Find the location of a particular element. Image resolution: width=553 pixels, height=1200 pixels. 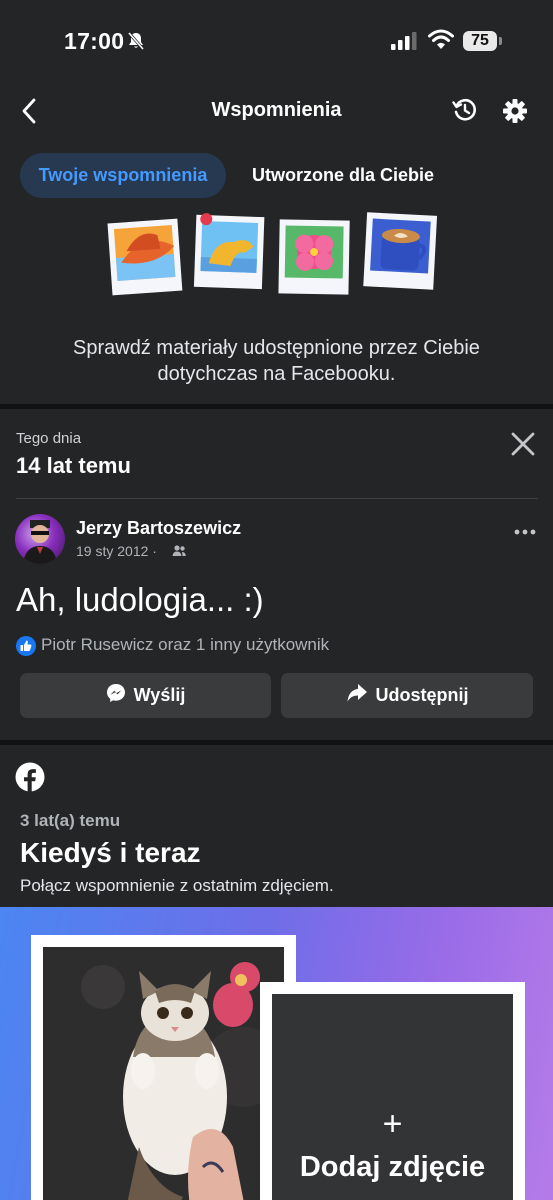

tab-your-memories: Twoje wspomnienia is located at coordinates (123, 175).